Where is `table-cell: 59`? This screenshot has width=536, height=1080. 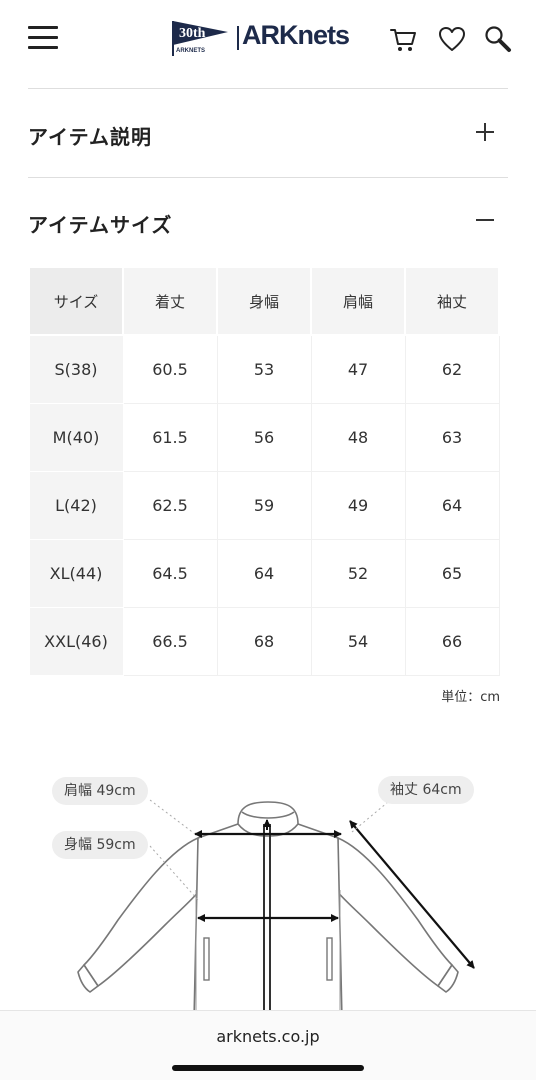
table-cell: 59 is located at coordinates (264, 505).